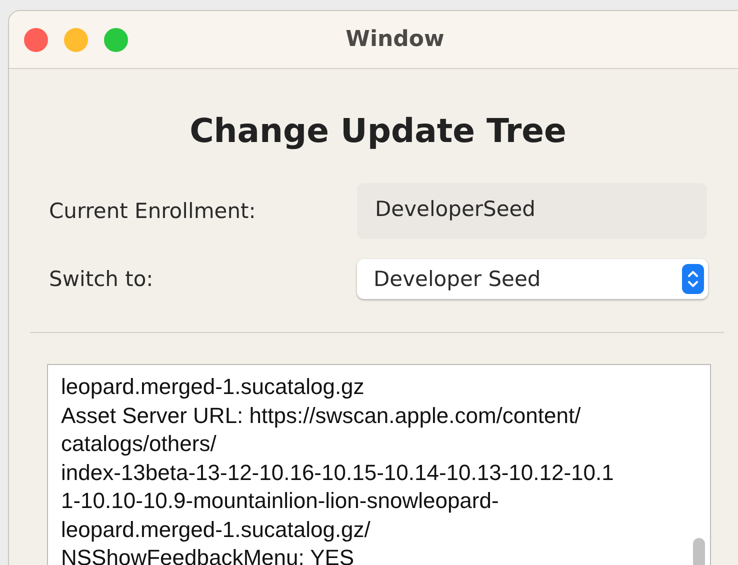  What do you see at coordinates (116, 40) in the screenshot?
I see `zoom-button` at bounding box center [116, 40].